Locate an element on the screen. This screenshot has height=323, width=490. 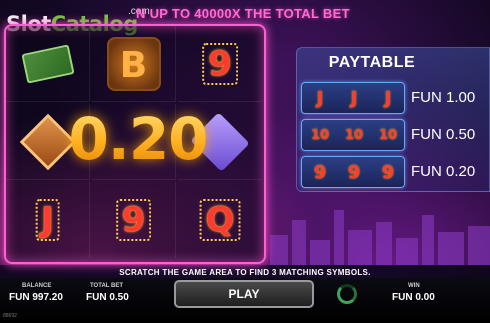
total-bet-value: FUN 0.50 is located at coordinates (107, 297).